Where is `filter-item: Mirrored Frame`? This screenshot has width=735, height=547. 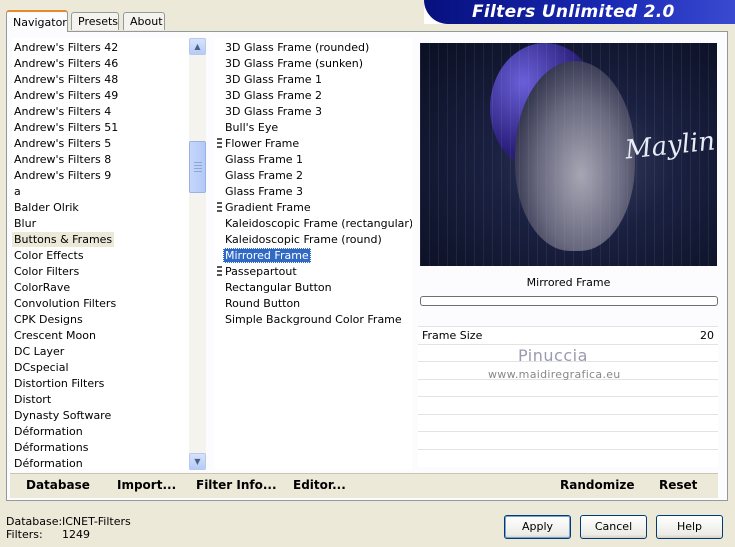 filter-item: Mirrored Frame is located at coordinates (267, 255).